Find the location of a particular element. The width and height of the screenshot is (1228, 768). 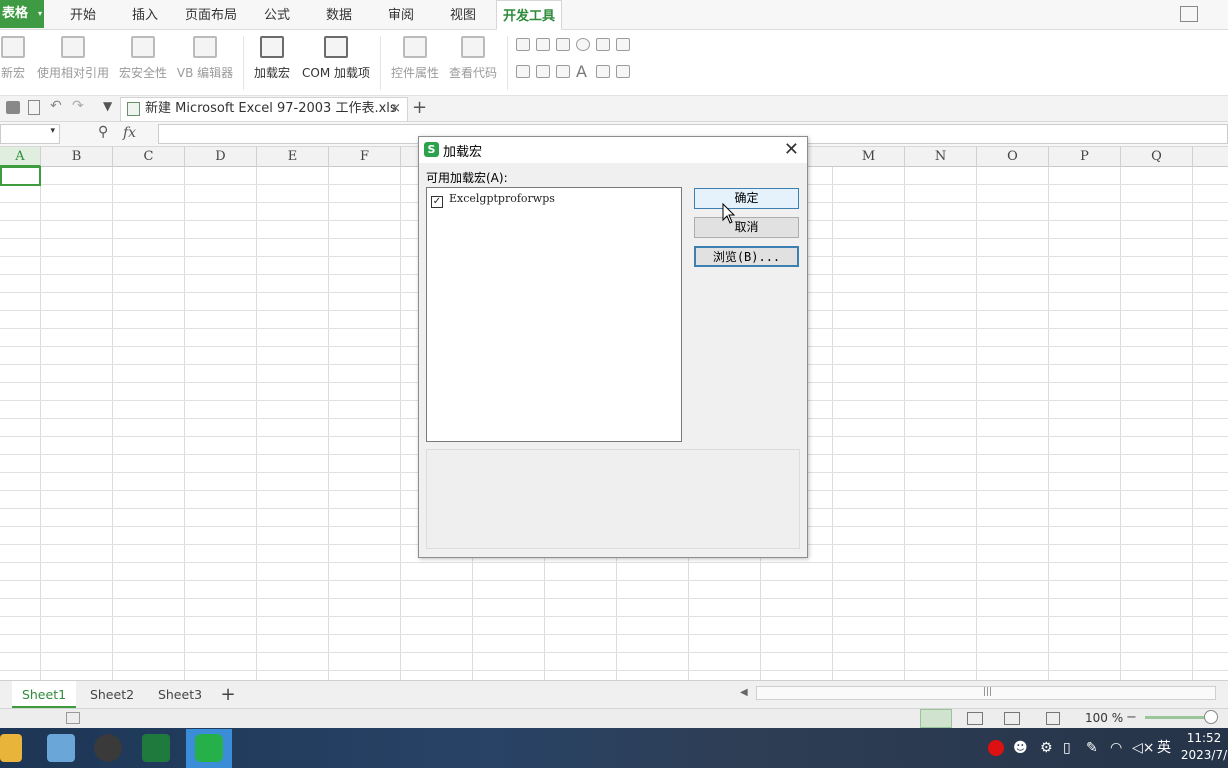

add-sheet-button: + is located at coordinates (228, 694).